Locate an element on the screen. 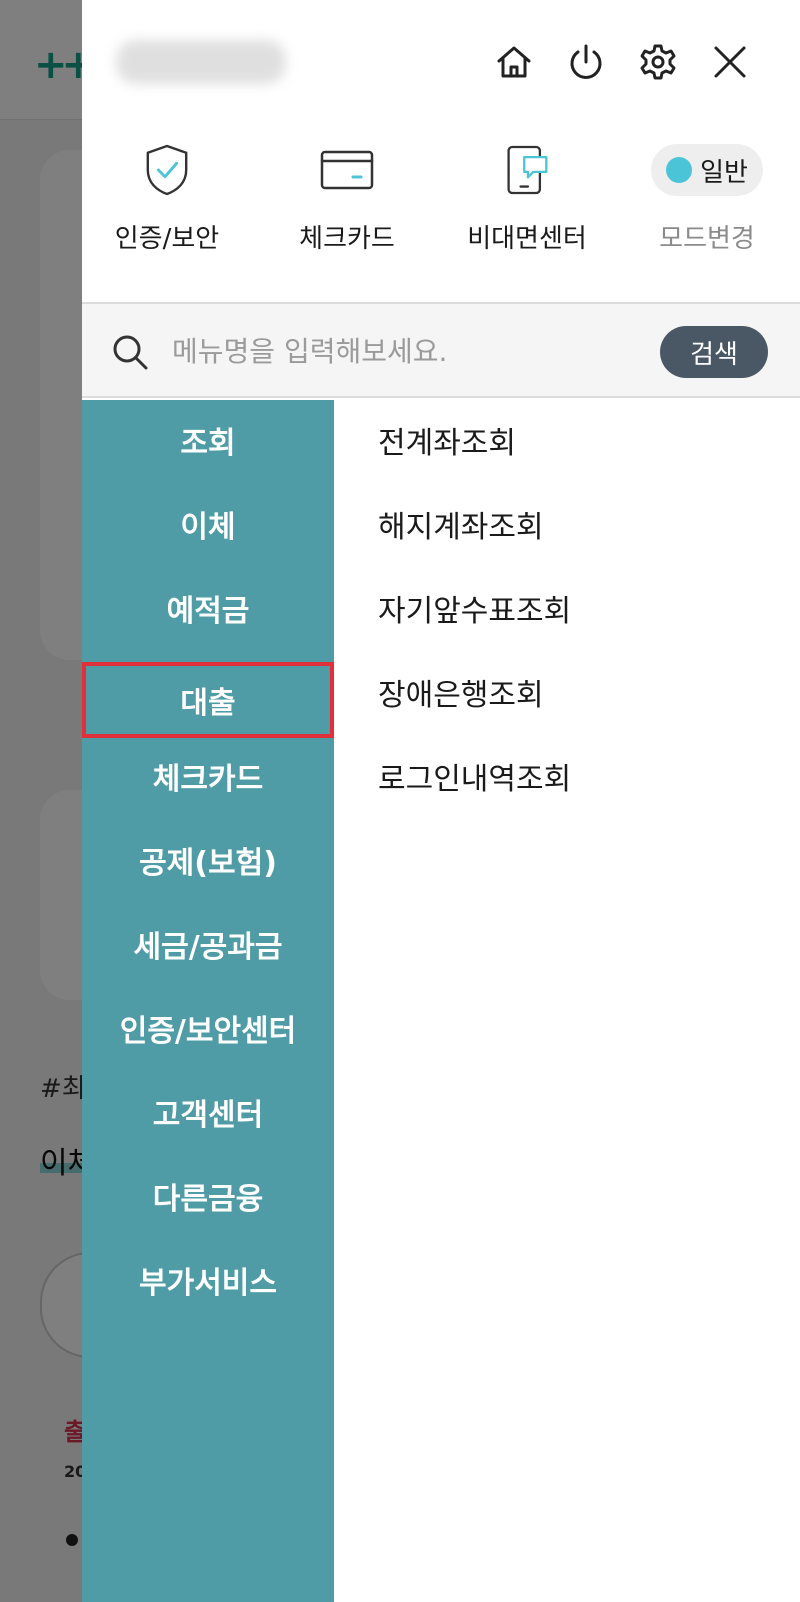 Image resolution: width=800 pixels, height=1602 pixels. submenu-item: 장애은행조회 is located at coordinates (578, 692).